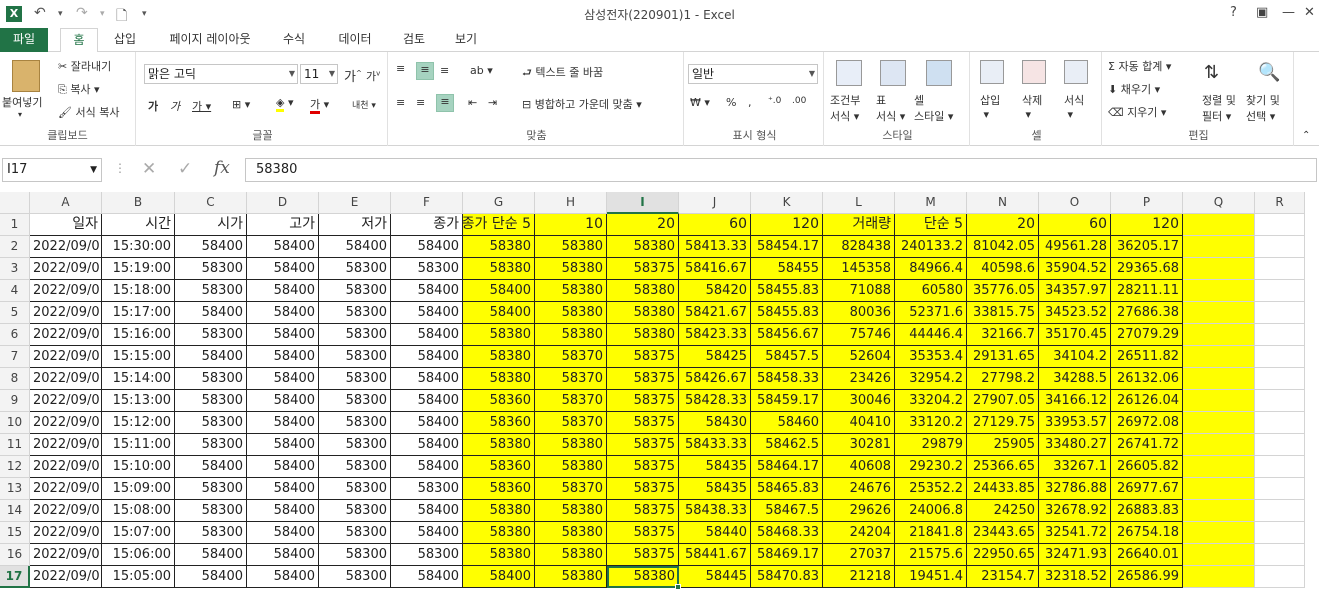  Describe the element at coordinates (715, 203) in the screenshot. I see `column-header-j: J` at that location.